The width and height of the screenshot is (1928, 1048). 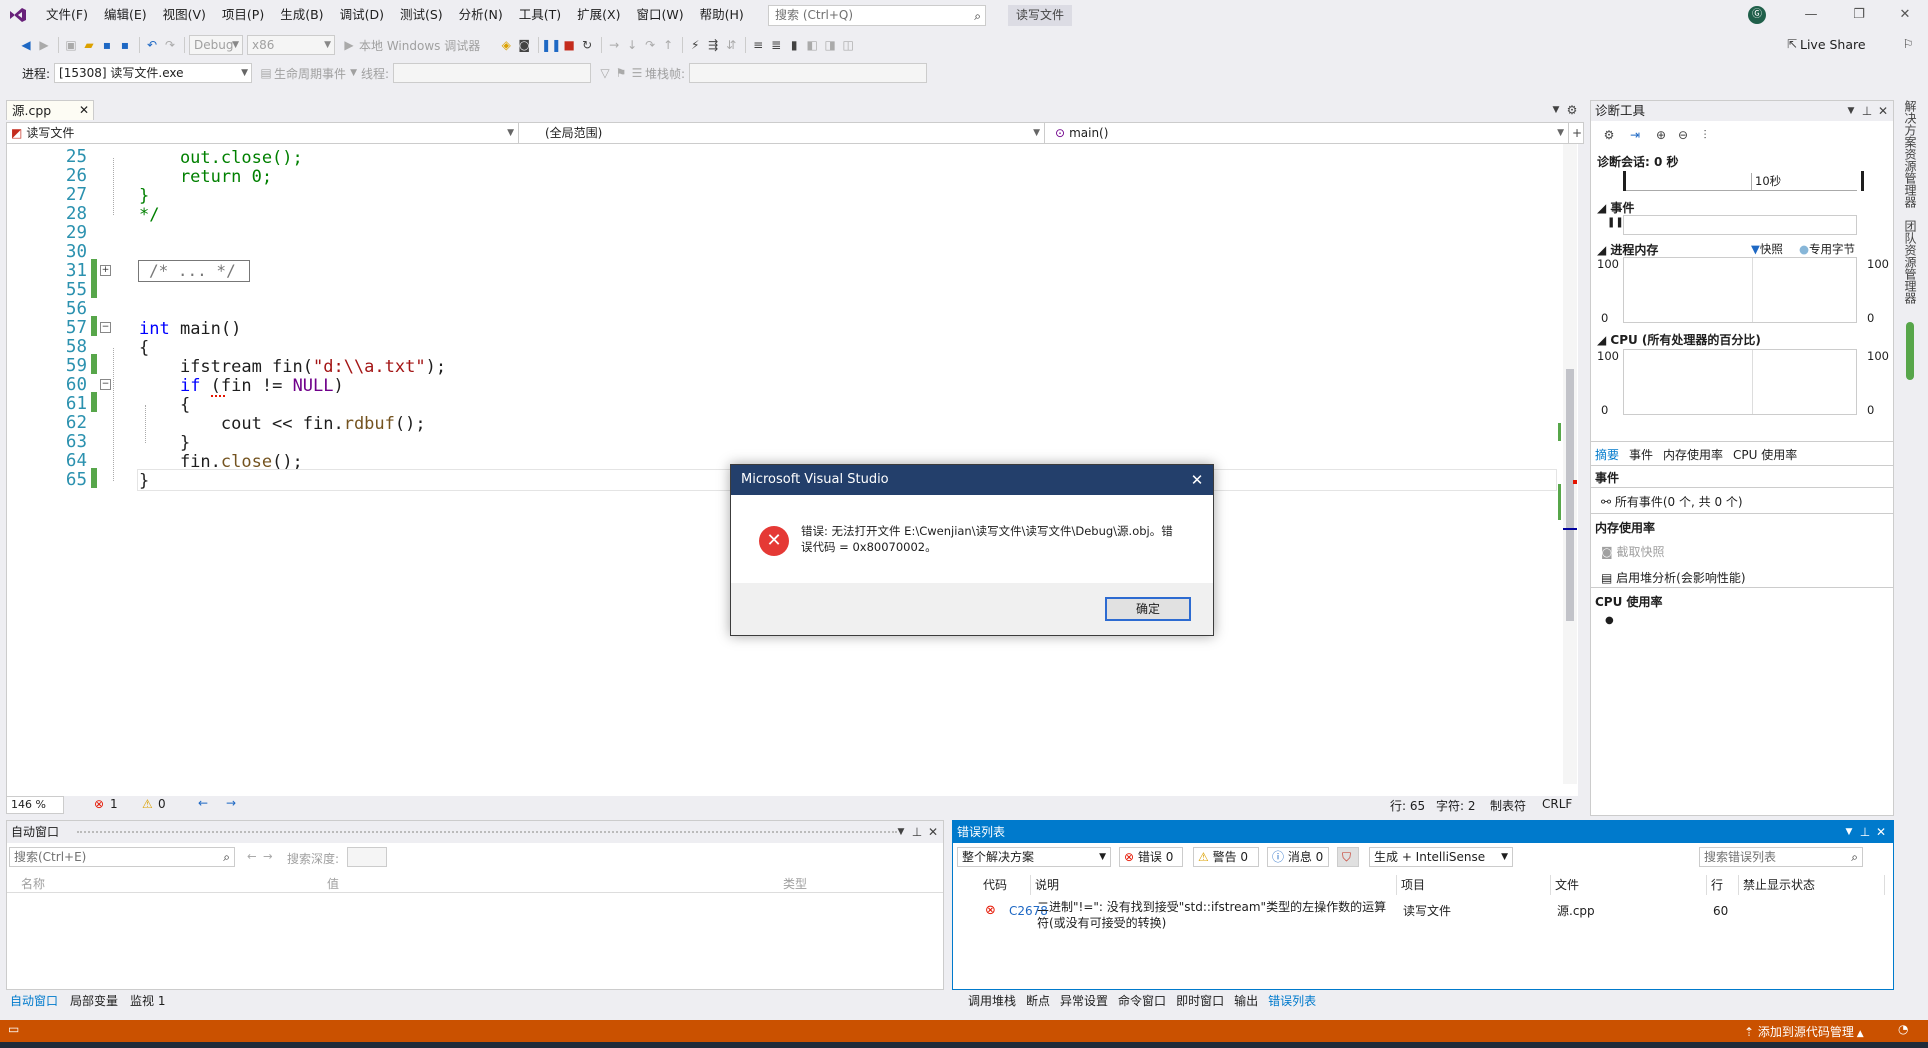 What do you see at coordinates (268, 856) in the screenshot?
I see `forward-icon: →` at bounding box center [268, 856].